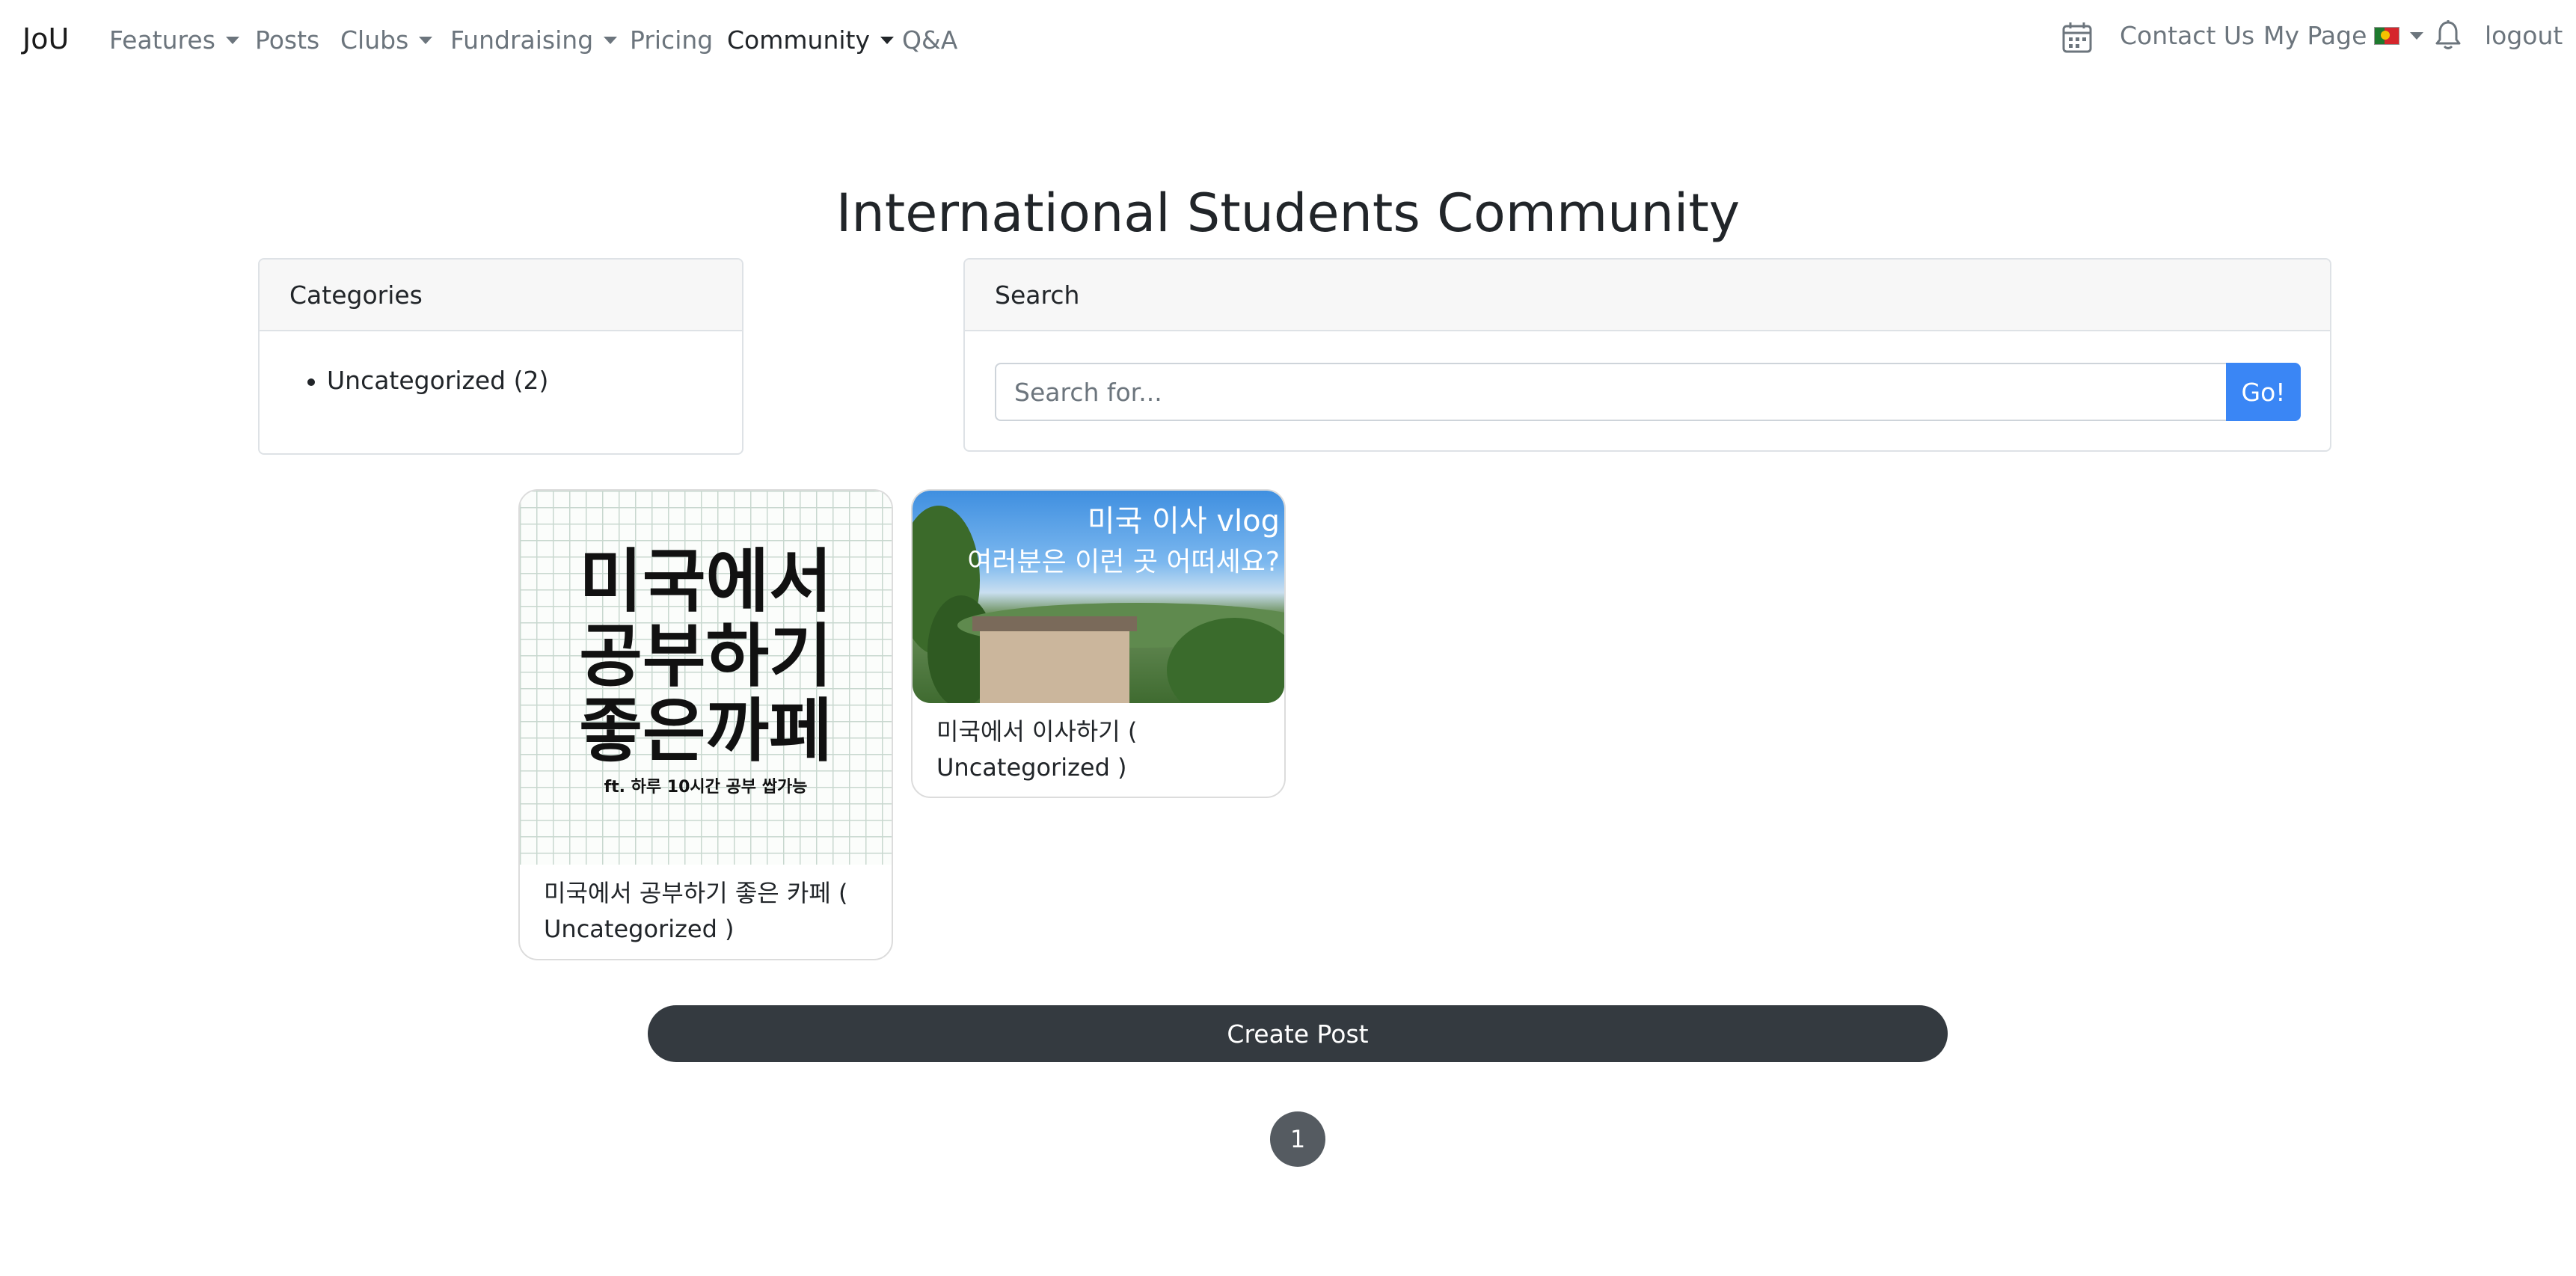 This screenshot has height=1276, width=2576. I want to click on nav-clubs: Clubs, so click(386, 40).